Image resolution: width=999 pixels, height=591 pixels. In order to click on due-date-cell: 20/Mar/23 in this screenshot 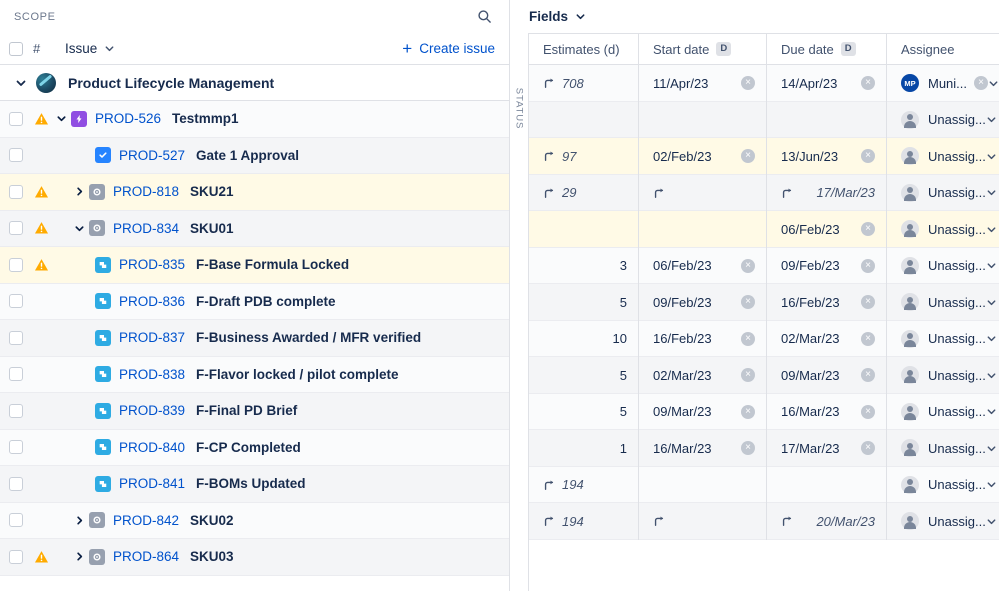, I will do `click(827, 521)`.